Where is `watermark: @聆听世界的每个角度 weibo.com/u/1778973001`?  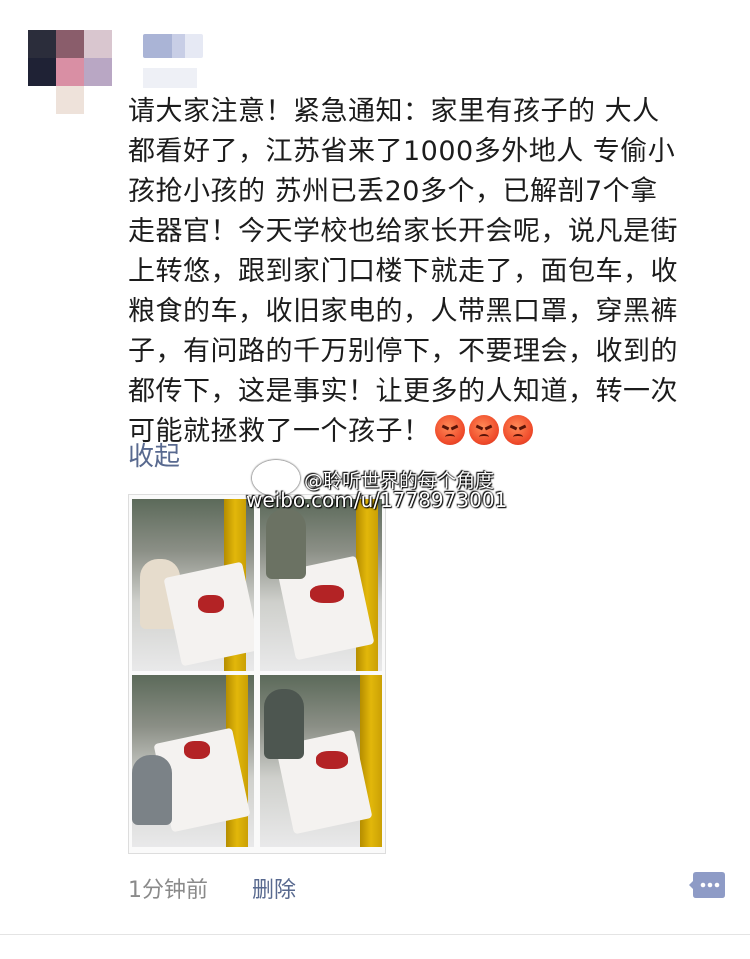
watermark: @聆听世界的每个角度 weibo.com/u/1778973001 is located at coordinates (399, 488).